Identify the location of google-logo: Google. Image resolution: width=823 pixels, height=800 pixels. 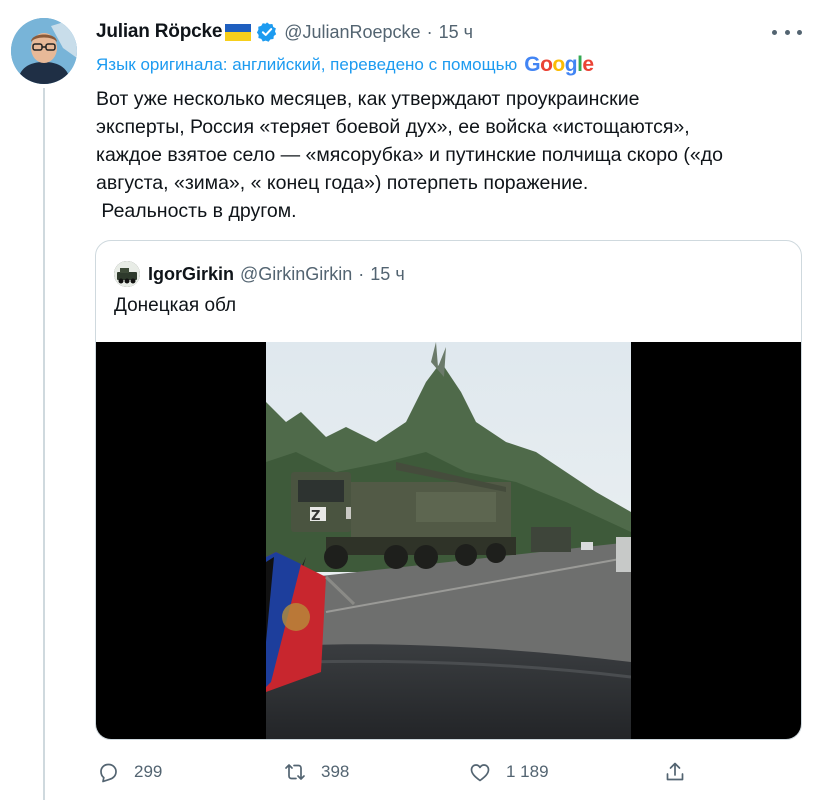
(559, 64).